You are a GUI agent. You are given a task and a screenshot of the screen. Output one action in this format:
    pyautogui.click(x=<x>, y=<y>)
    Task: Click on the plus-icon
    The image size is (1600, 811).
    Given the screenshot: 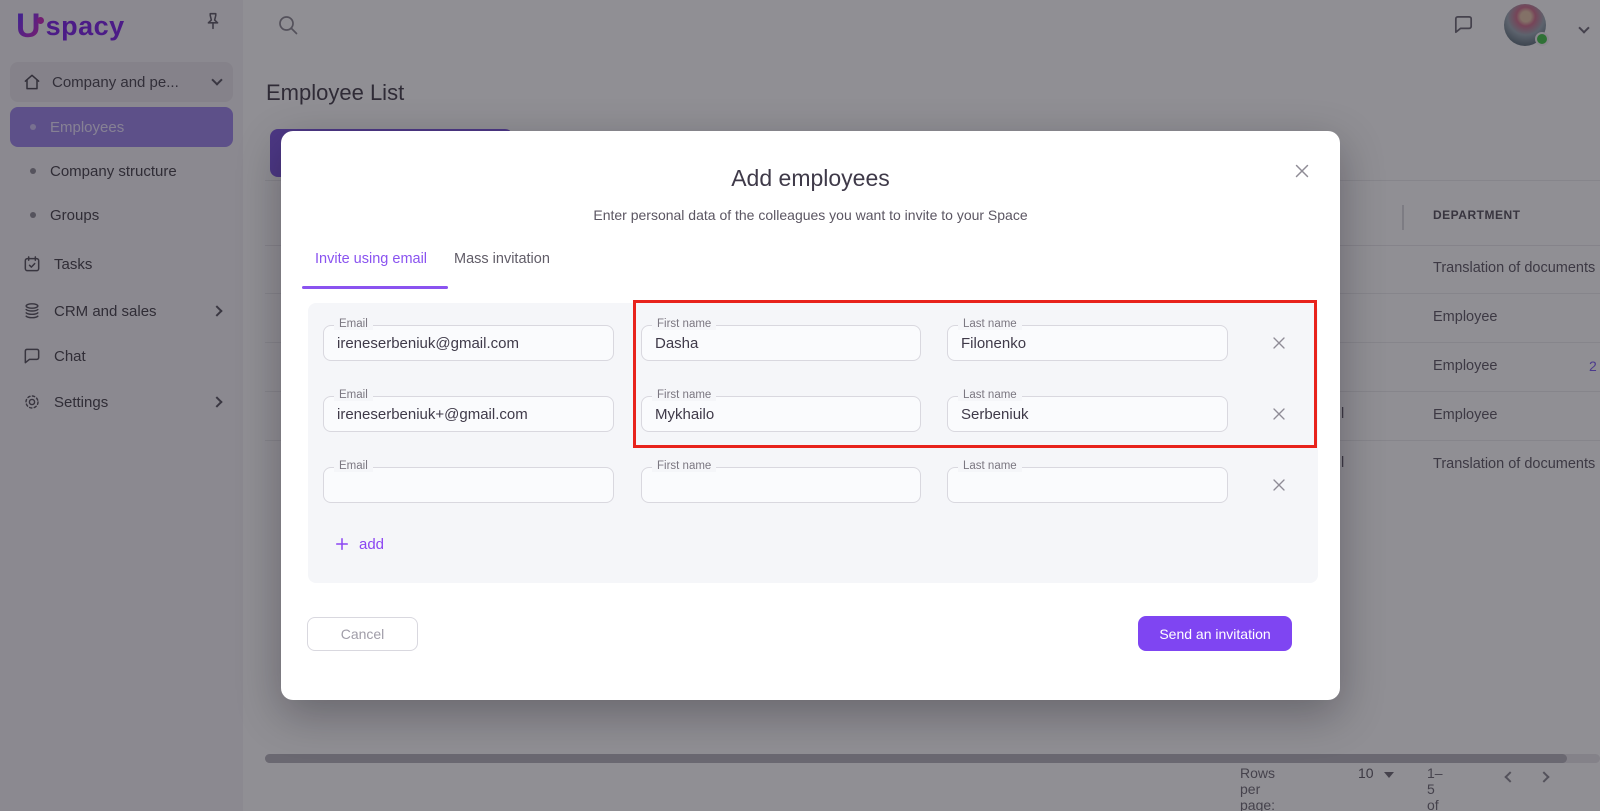 What is the action you would take?
    pyautogui.click(x=342, y=544)
    